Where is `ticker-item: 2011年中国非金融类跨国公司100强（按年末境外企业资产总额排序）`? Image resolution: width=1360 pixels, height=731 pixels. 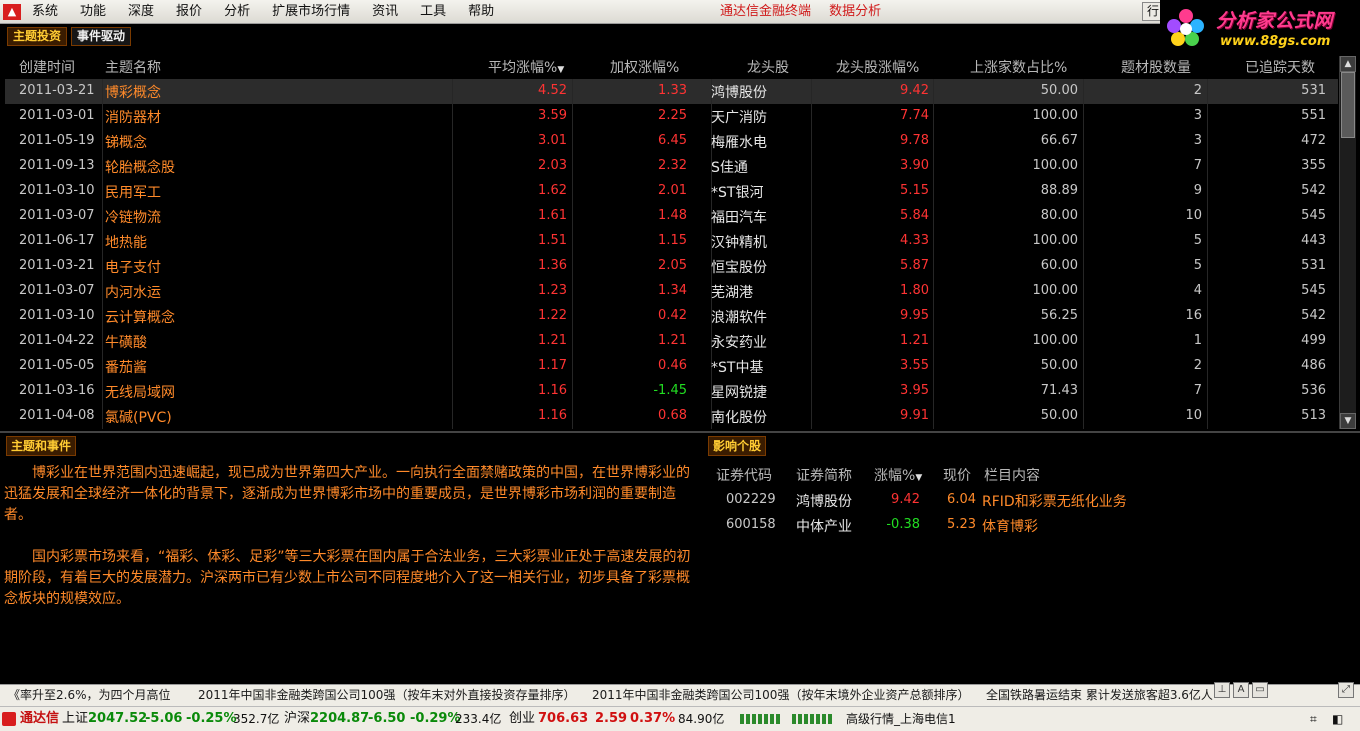
ticker-item: 2011年中国非金融类跨国公司100强（按年末境外企业资产总额排序） is located at coordinates (780, 695).